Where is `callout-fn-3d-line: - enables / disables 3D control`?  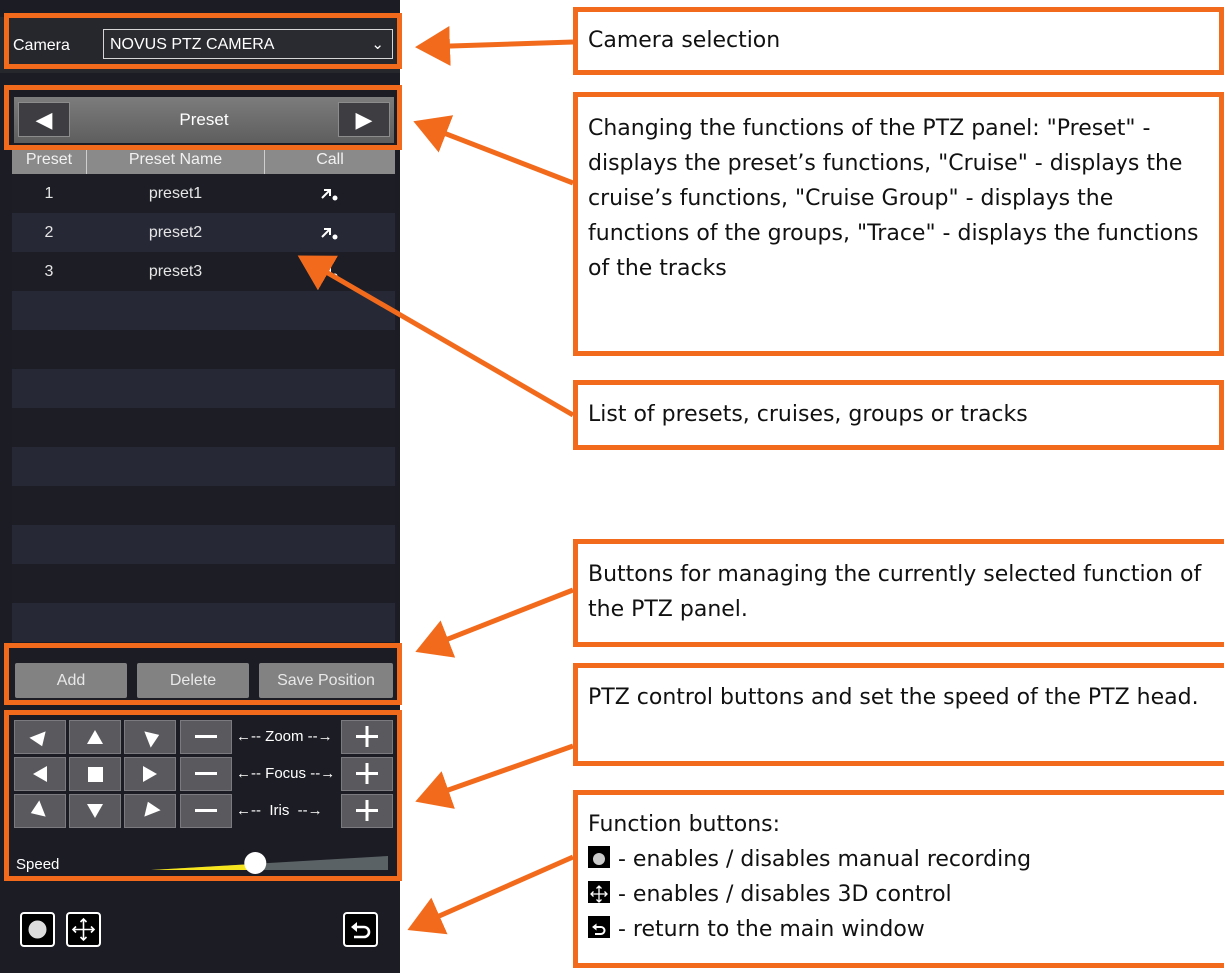 callout-fn-3d-line: - enables / disables 3D control is located at coordinates (901, 894).